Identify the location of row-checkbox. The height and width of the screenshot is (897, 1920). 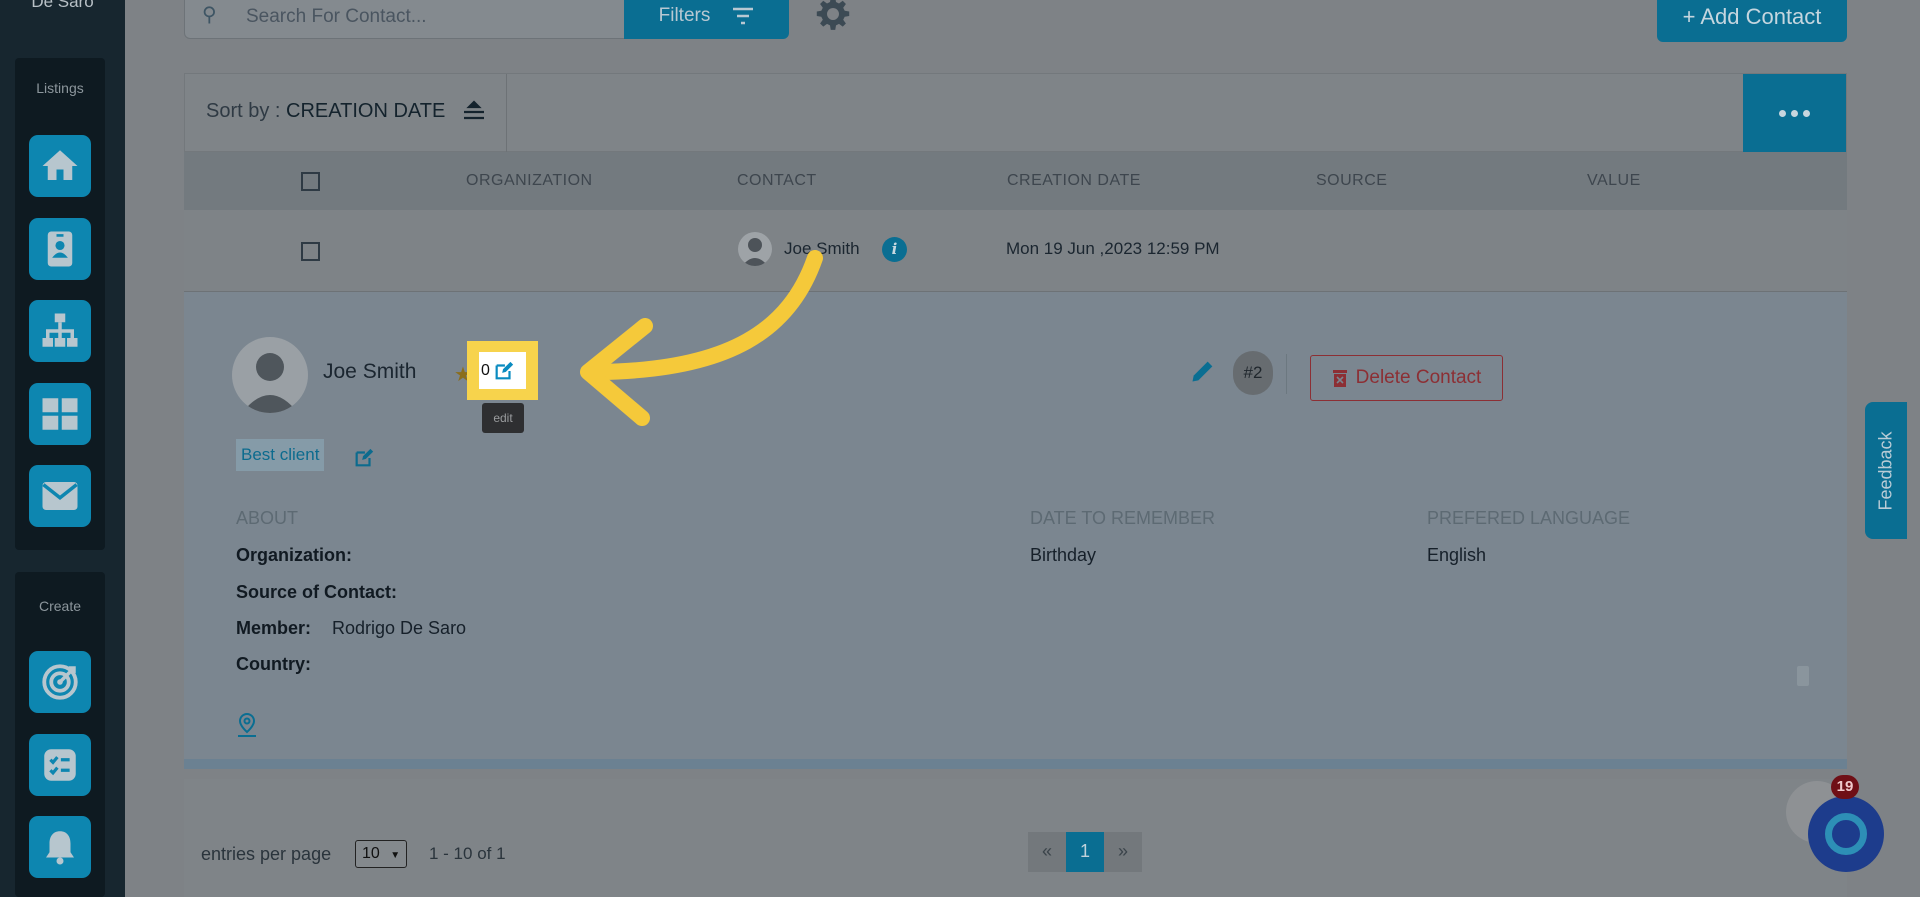
(310, 251).